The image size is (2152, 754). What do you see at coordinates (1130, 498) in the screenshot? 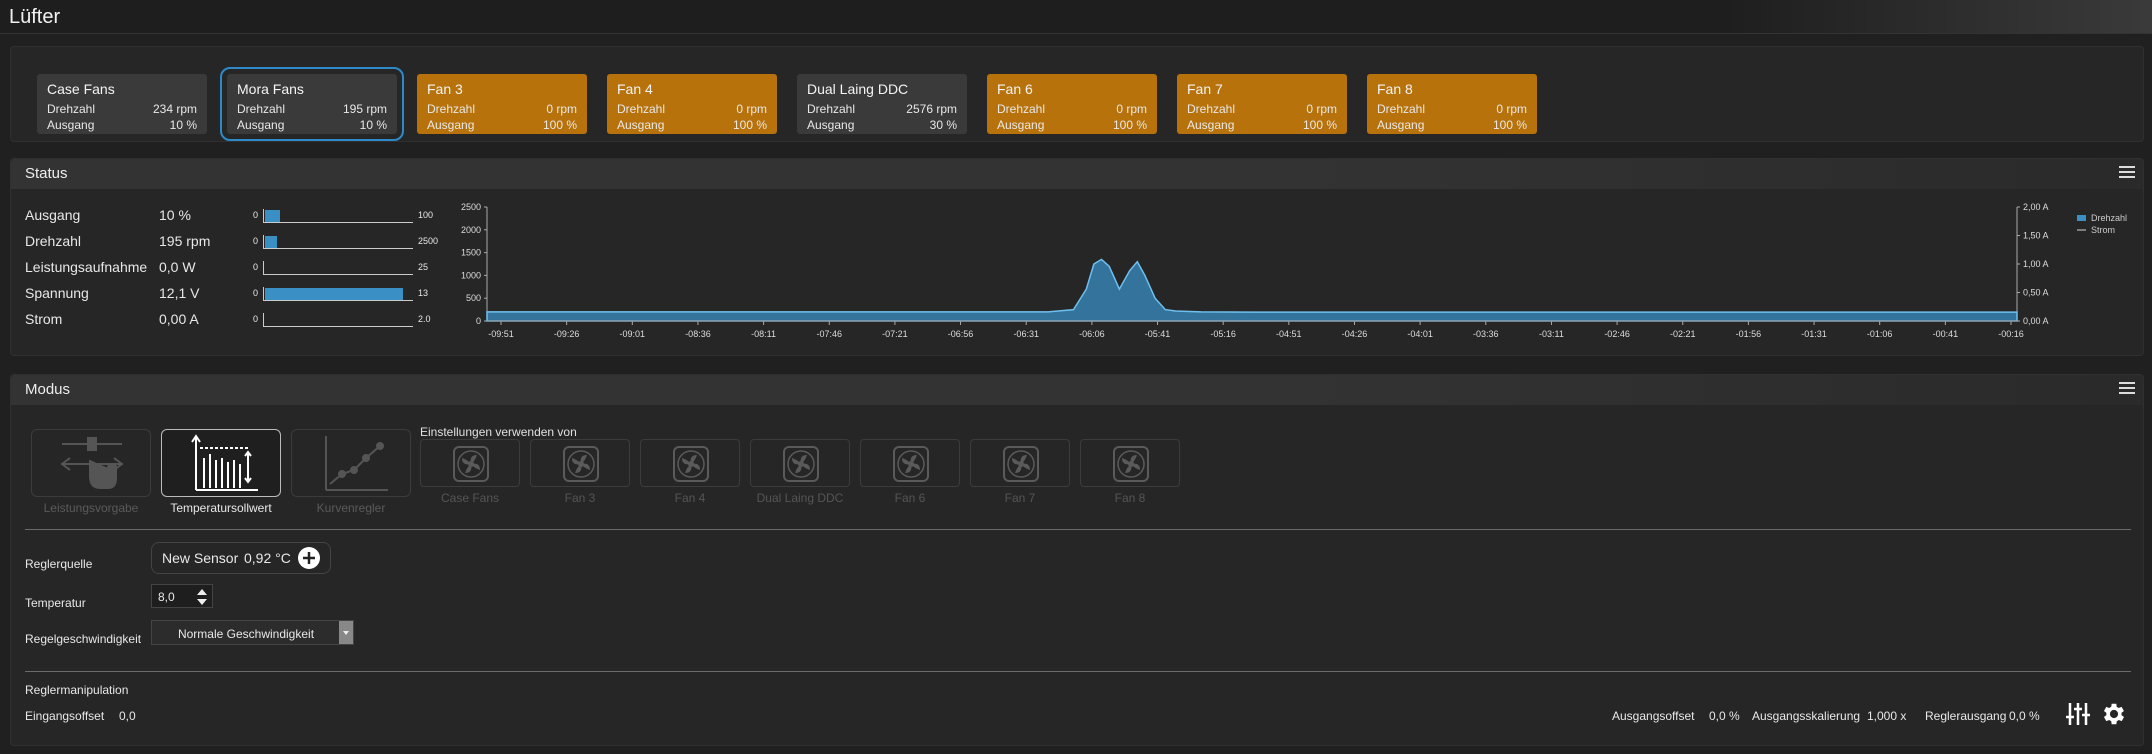
I see `settings-source-fan-label: Fan 8` at bounding box center [1130, 498].